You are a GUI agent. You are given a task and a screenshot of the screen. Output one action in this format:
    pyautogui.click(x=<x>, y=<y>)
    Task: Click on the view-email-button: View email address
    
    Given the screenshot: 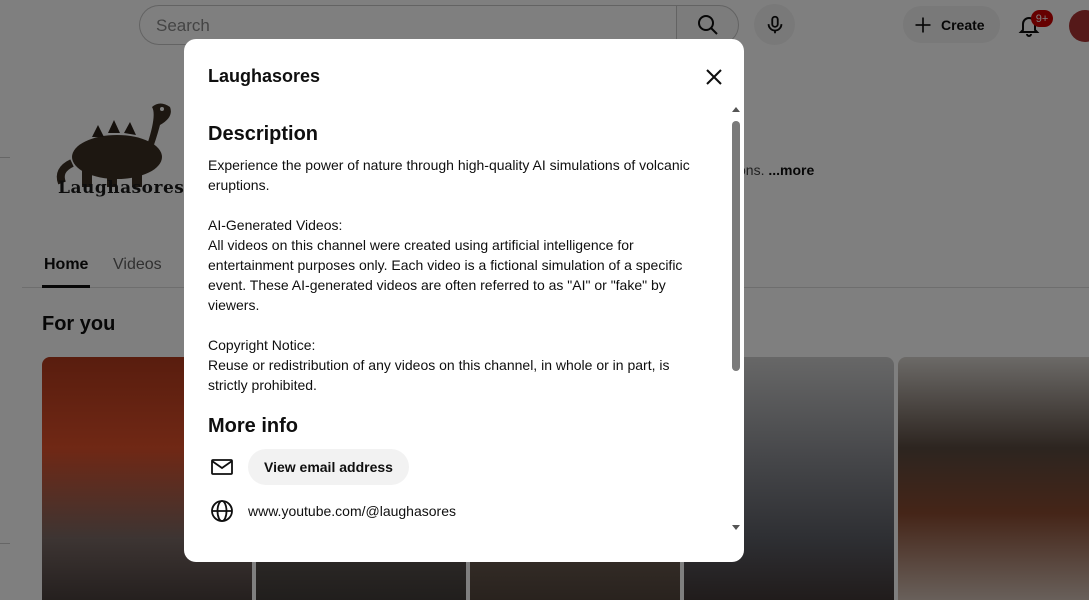 What is the action you would take?
    pyautogui.click(x=328, y=467)
    